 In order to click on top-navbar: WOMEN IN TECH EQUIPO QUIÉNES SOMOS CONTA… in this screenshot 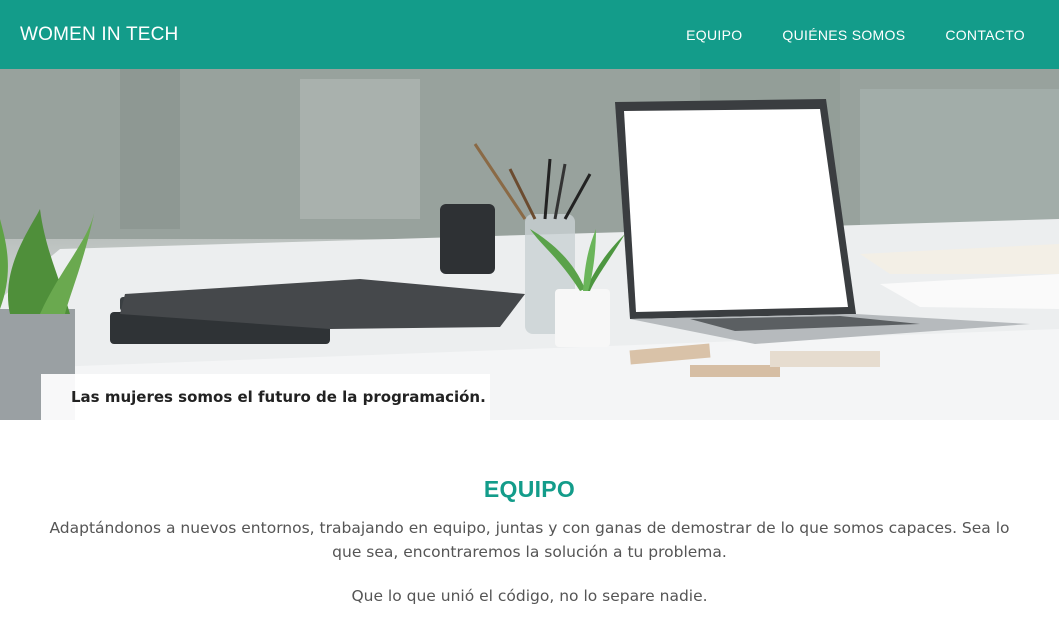, I will do `click(529, 34)`.